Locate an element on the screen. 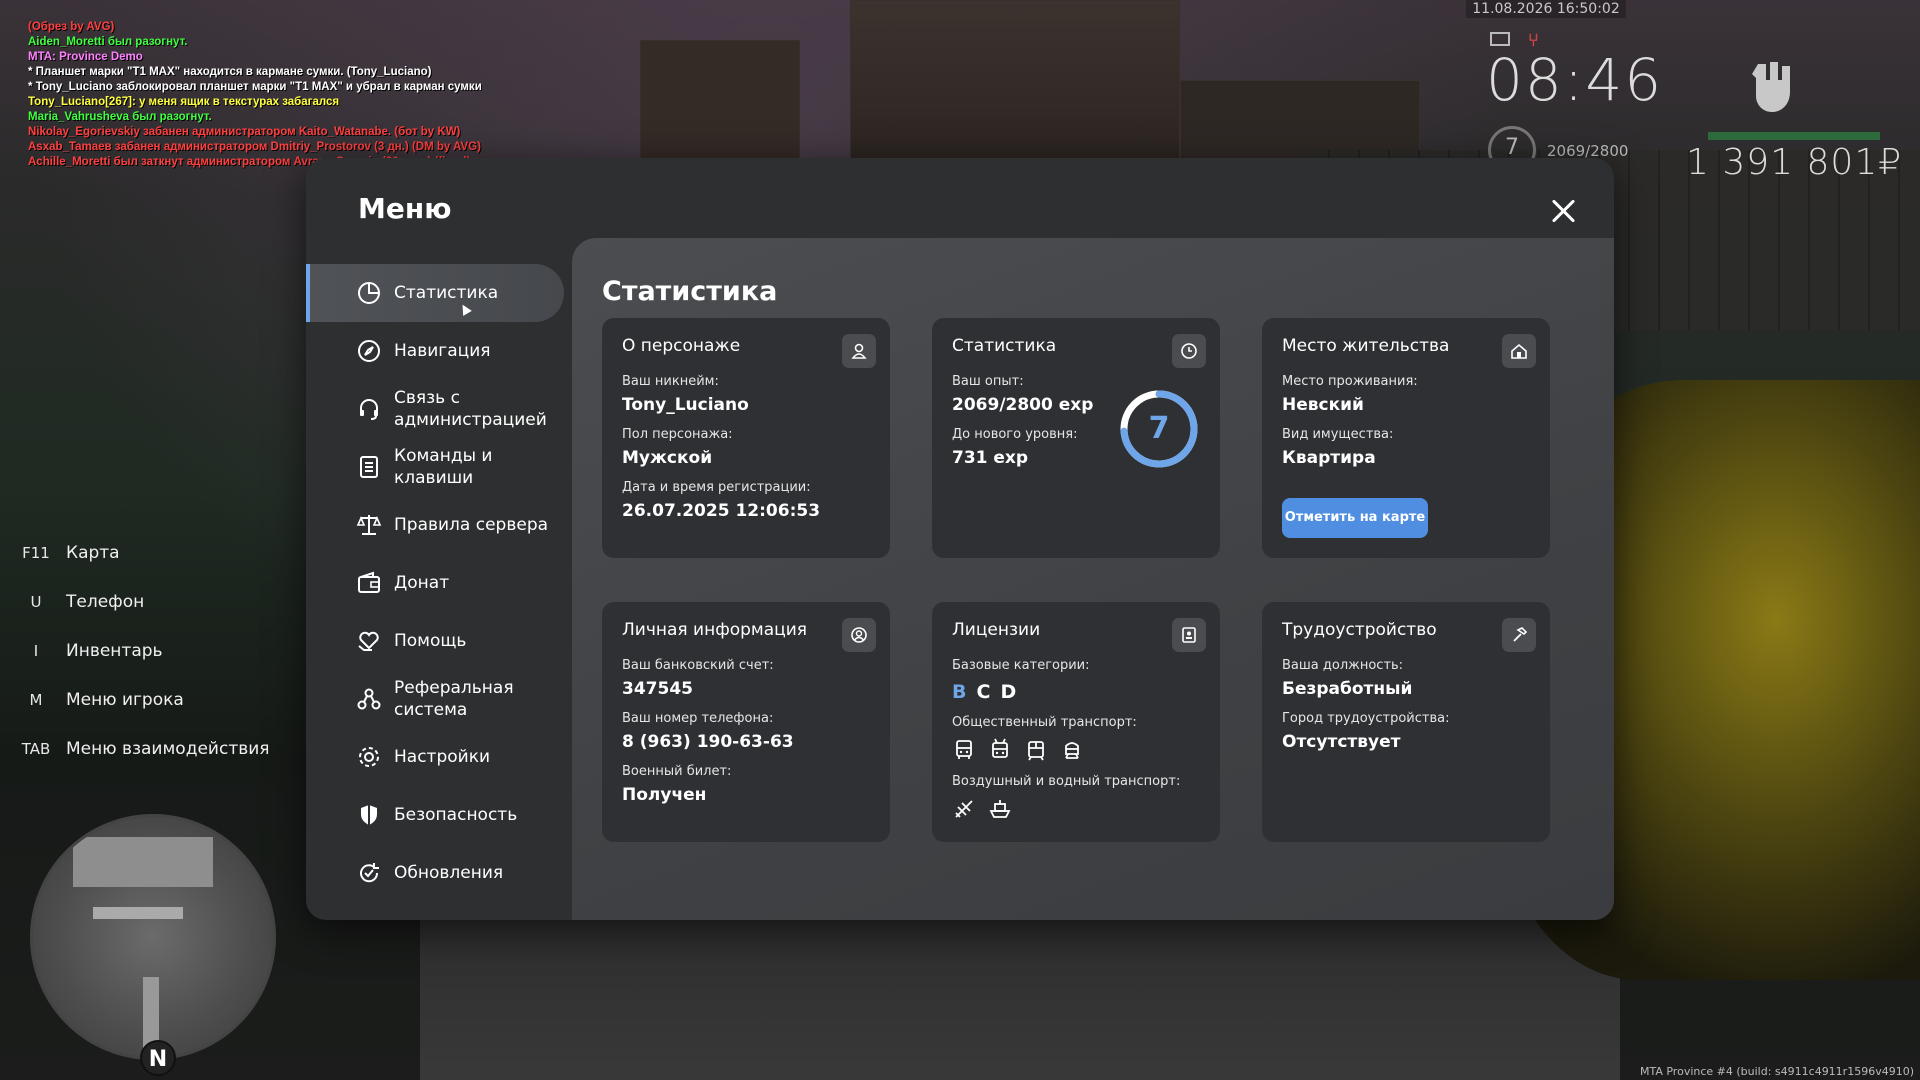 The height and width of the screenshot is (1080, 1920). nav-item-updates: Обновления is located at coordinates (435, 873).